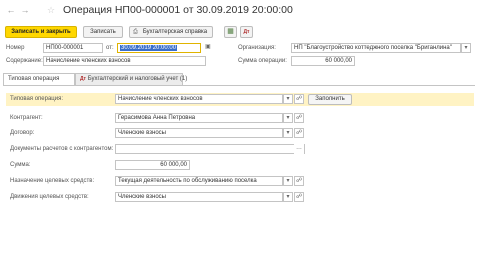 This screenshot has height=271, width=480. I want to click on save-and-close-button: Записать и закрыть, so click(41, 32).